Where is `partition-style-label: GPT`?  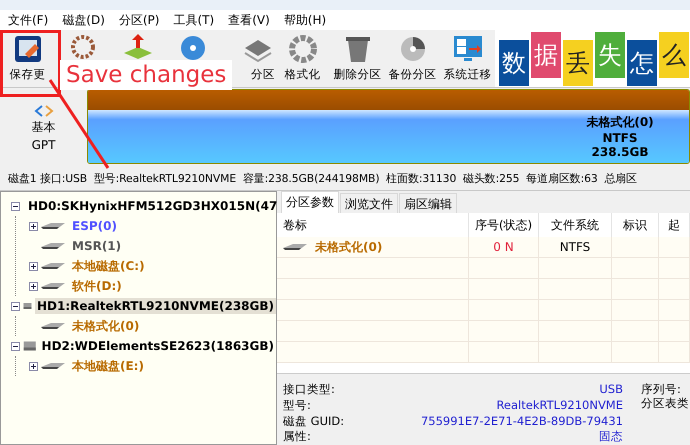
partition-style-label: GPT is located at coordinates (44, 145).